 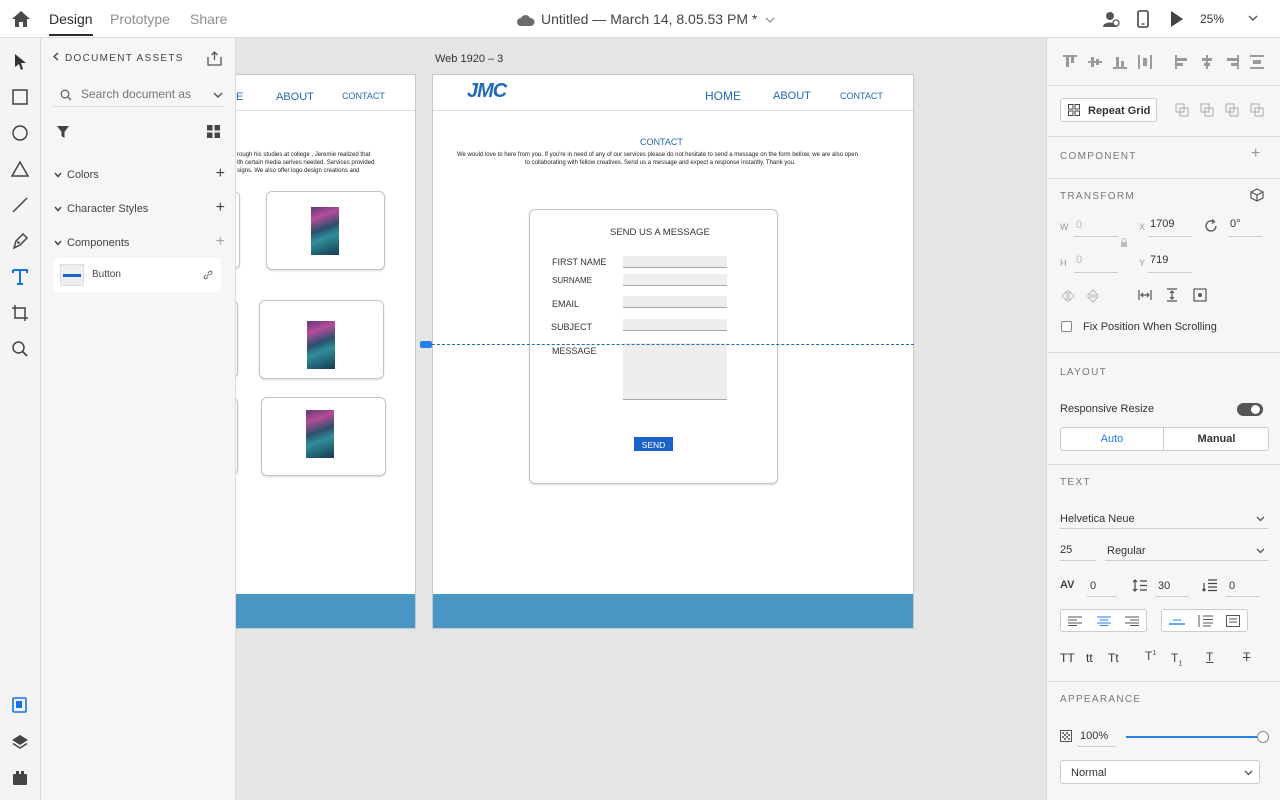 What do you see at coordinates (1246, 657) in the screenshot?
I see `strikethrough-icon: T` at bounding box center [1246, 657].